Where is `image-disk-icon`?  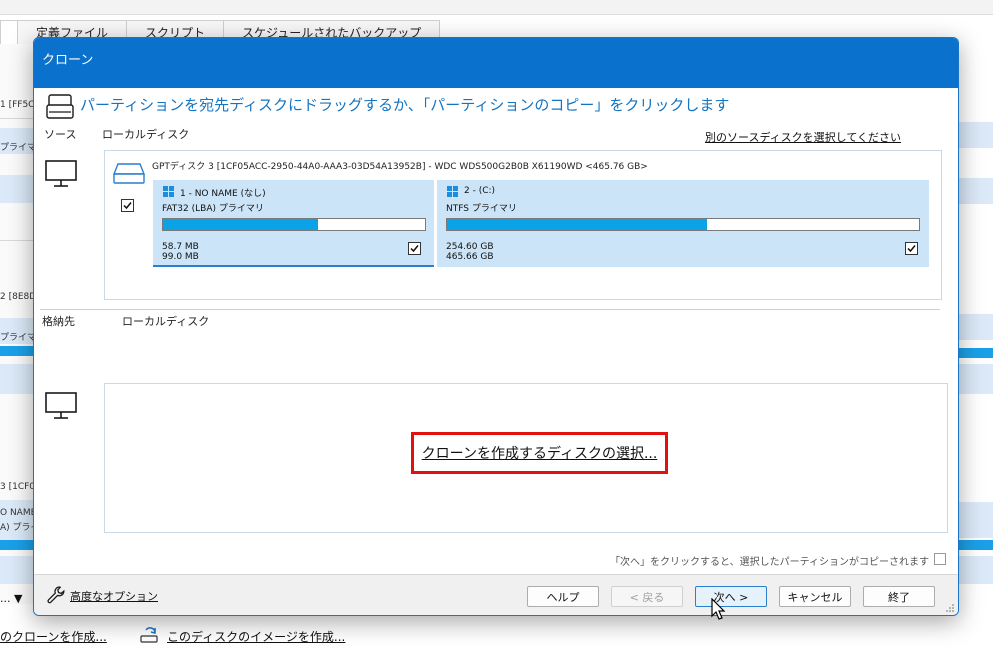 image-disk-icon is located at coordinates (149, 635).